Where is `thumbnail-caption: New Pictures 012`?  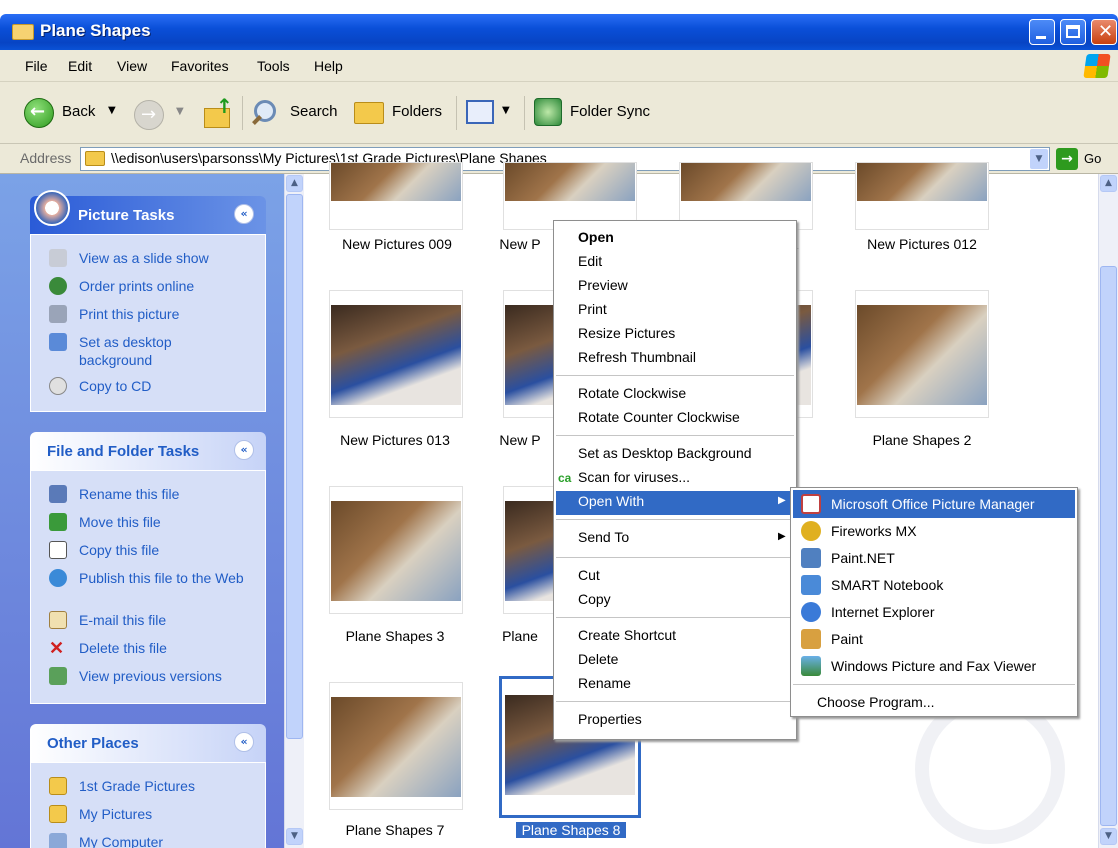
thumbnail-caption: New Pictures 012 is located at coordinates (922, 244).